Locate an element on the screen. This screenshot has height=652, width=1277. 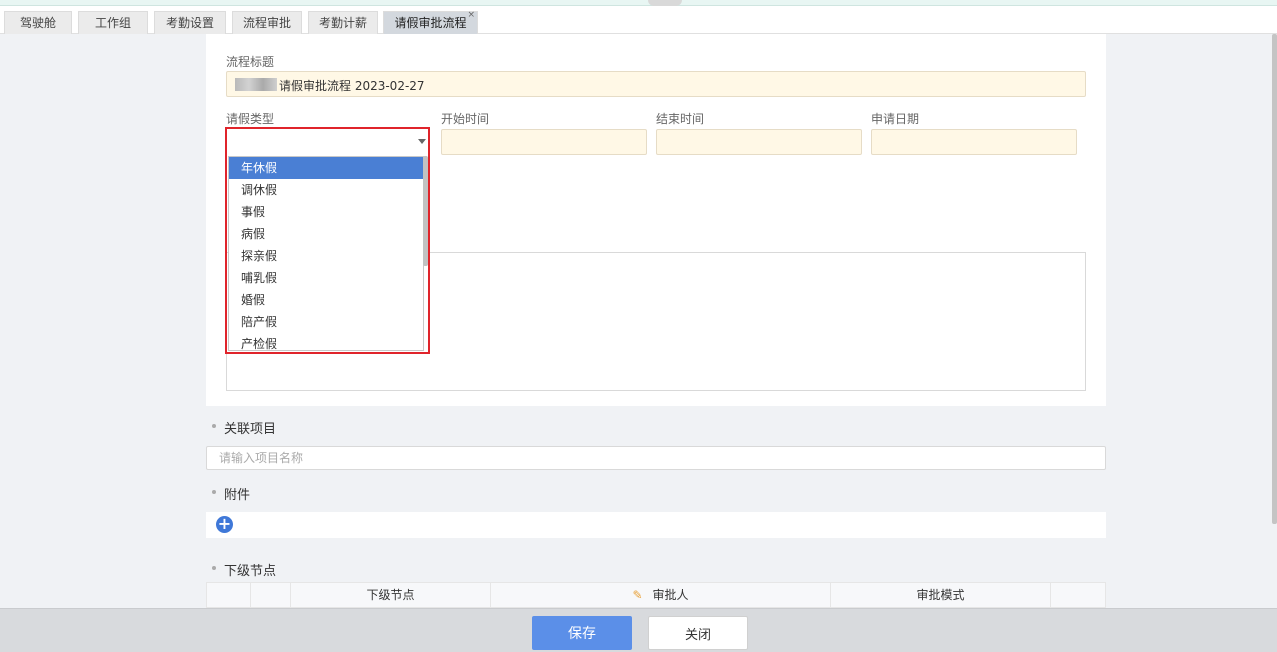
end-time-label: 结束时间 is located at coordinates (680, 119).